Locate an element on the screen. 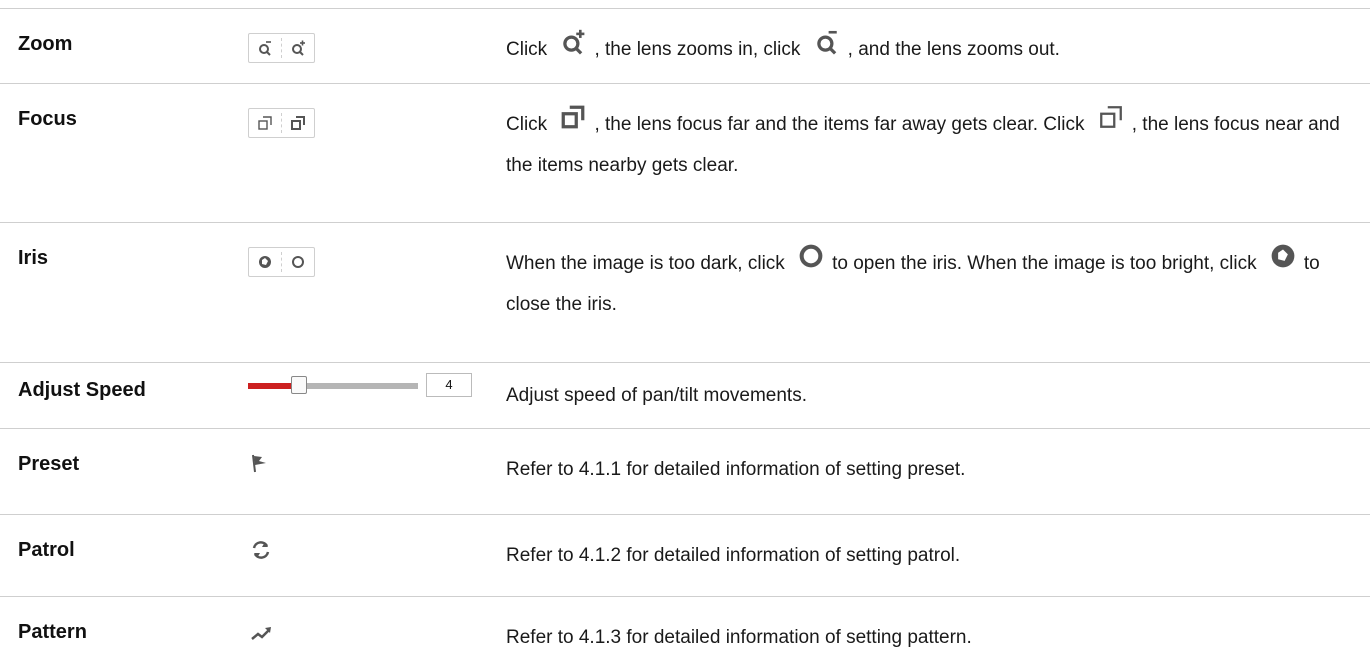 This screenshot has height=658, width=1370. row-label: Zoom is located at coordinates (45, 44).